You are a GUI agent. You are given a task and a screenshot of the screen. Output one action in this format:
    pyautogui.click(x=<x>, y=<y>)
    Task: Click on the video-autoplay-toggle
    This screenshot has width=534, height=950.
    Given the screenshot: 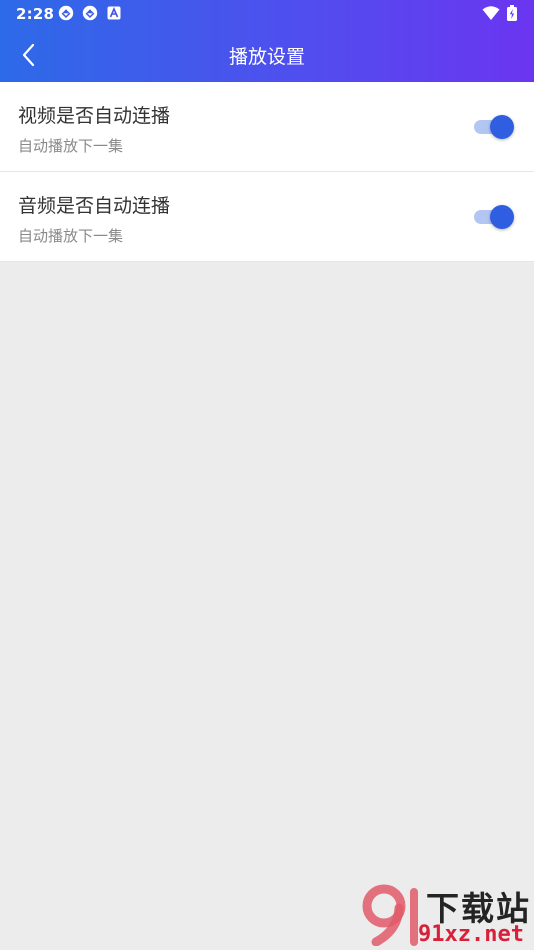 What is the action you would take?
    pyautogui.click(x=494, y=127)
    